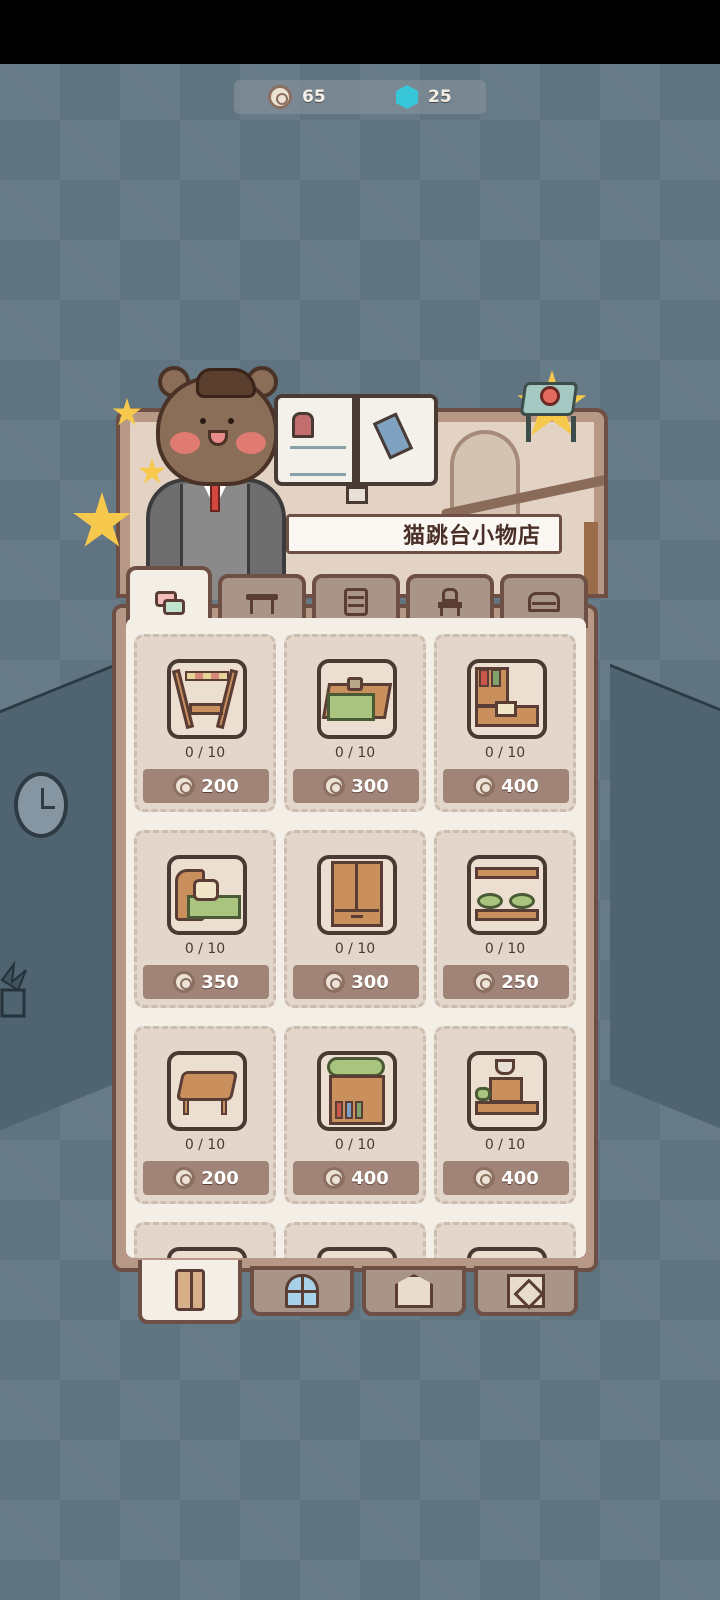 The height and width of the screenshot is (1600, 720). I want to click on shop-title-banner: 猫跳台小物店, so click(424, 534).